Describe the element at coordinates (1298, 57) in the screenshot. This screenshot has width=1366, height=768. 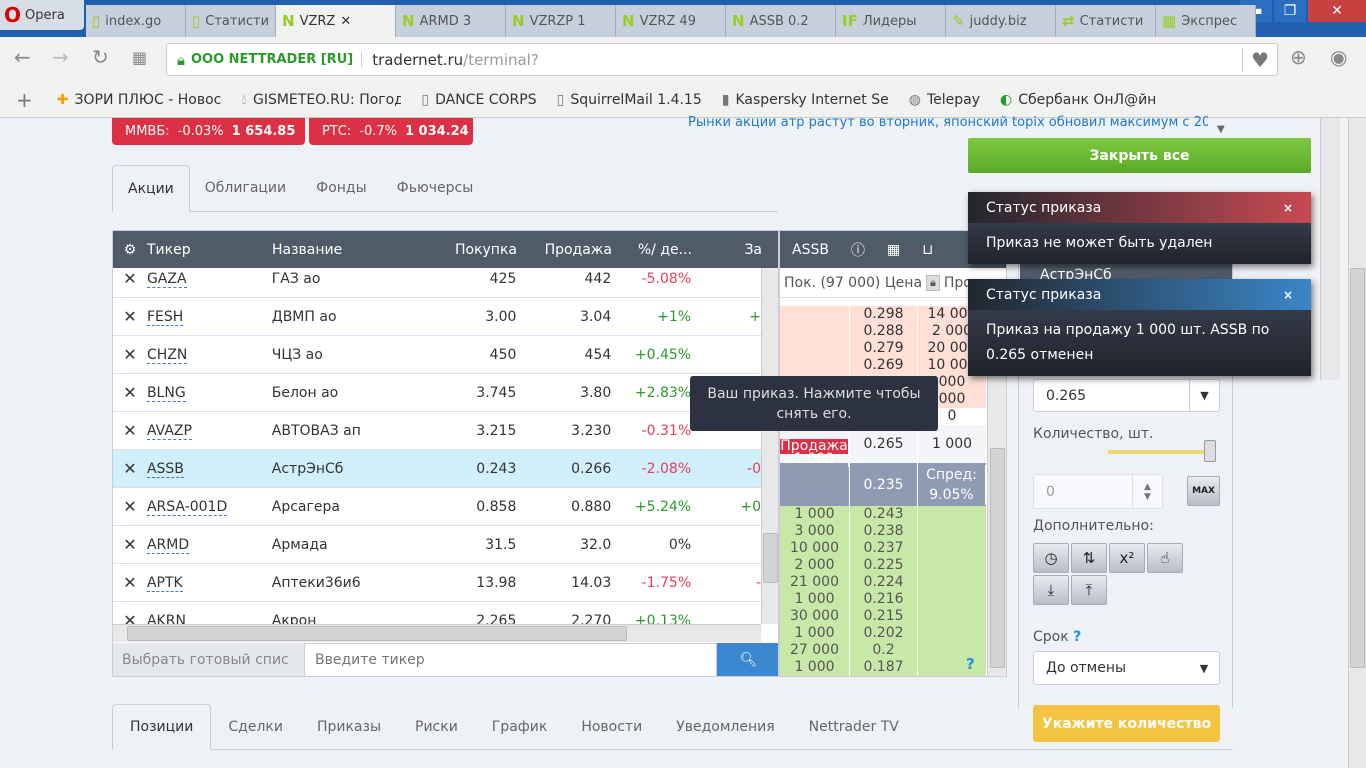
I see `download-icon: ⊕` at that location.